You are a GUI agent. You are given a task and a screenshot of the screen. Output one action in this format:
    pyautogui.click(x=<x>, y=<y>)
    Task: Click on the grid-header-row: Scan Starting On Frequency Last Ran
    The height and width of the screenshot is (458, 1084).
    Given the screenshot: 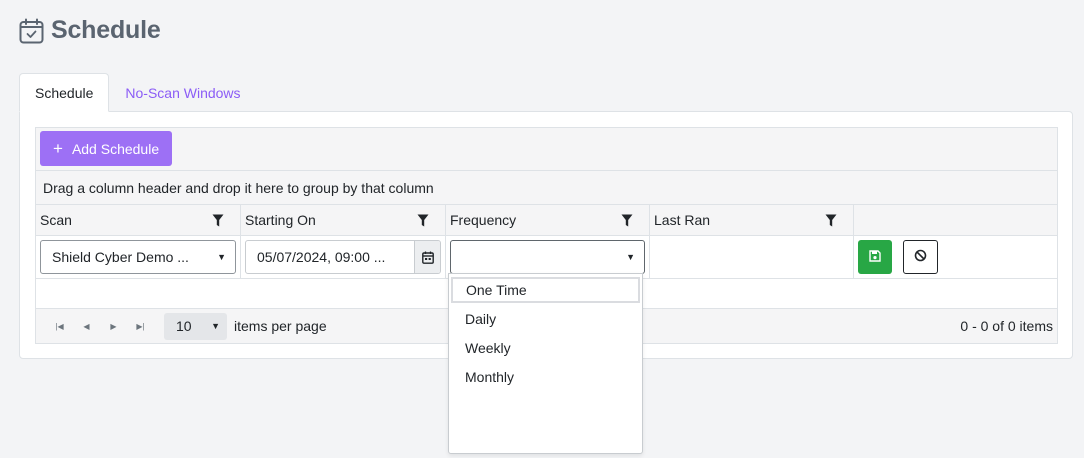 What is the action you would take?
    pyautogui.click(x=546, y=220)
    